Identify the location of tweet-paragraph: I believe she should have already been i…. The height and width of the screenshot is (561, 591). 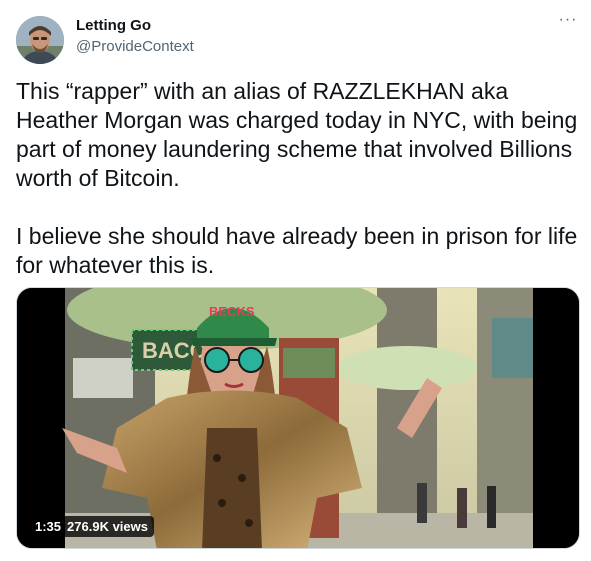
(297, 250).